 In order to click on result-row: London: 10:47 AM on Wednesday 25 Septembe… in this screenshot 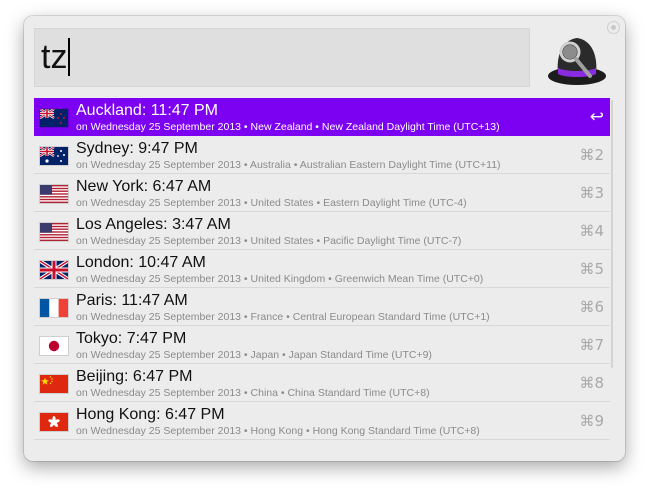, I will do `click(322, 269)`.